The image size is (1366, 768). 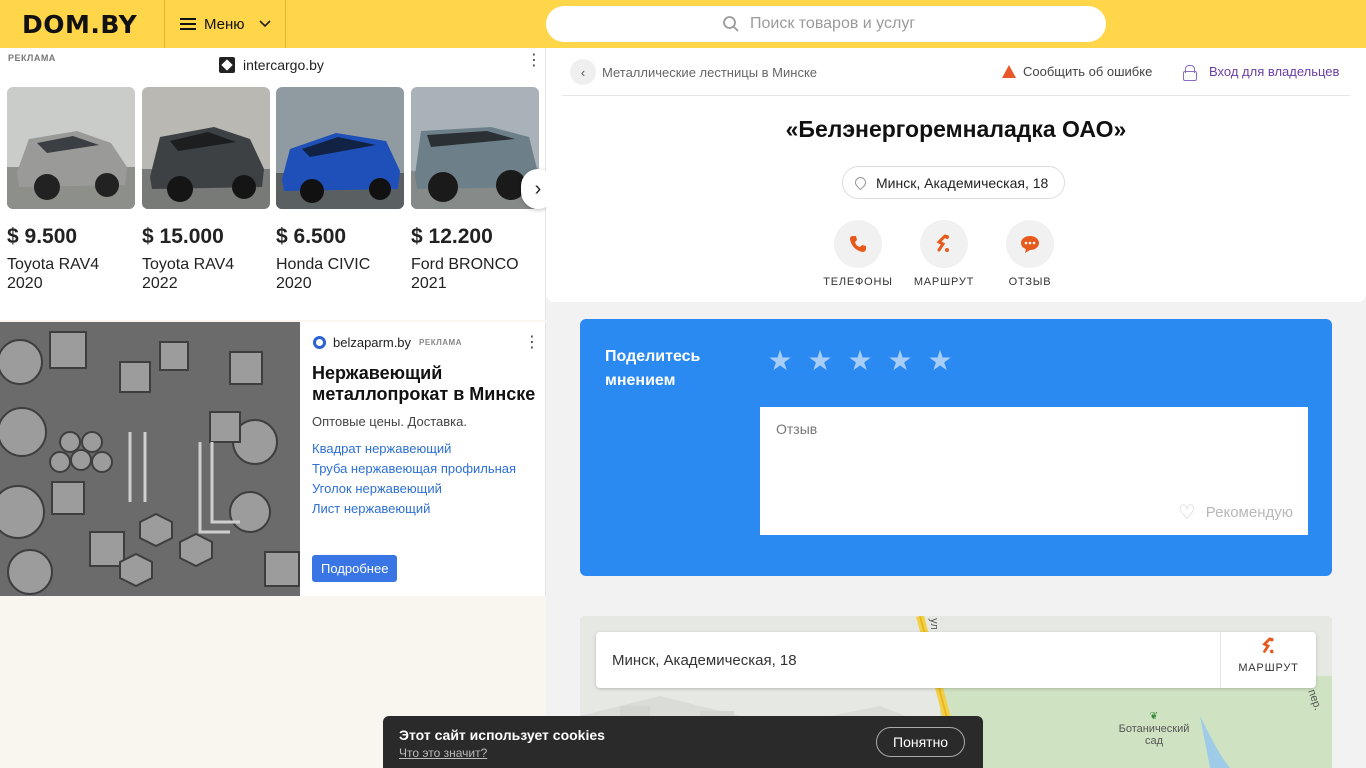 What do you see at coordinates (319, 342) in the screenshot?
I see `belzaparm-logo-icon` at bounding box center [319, 342].